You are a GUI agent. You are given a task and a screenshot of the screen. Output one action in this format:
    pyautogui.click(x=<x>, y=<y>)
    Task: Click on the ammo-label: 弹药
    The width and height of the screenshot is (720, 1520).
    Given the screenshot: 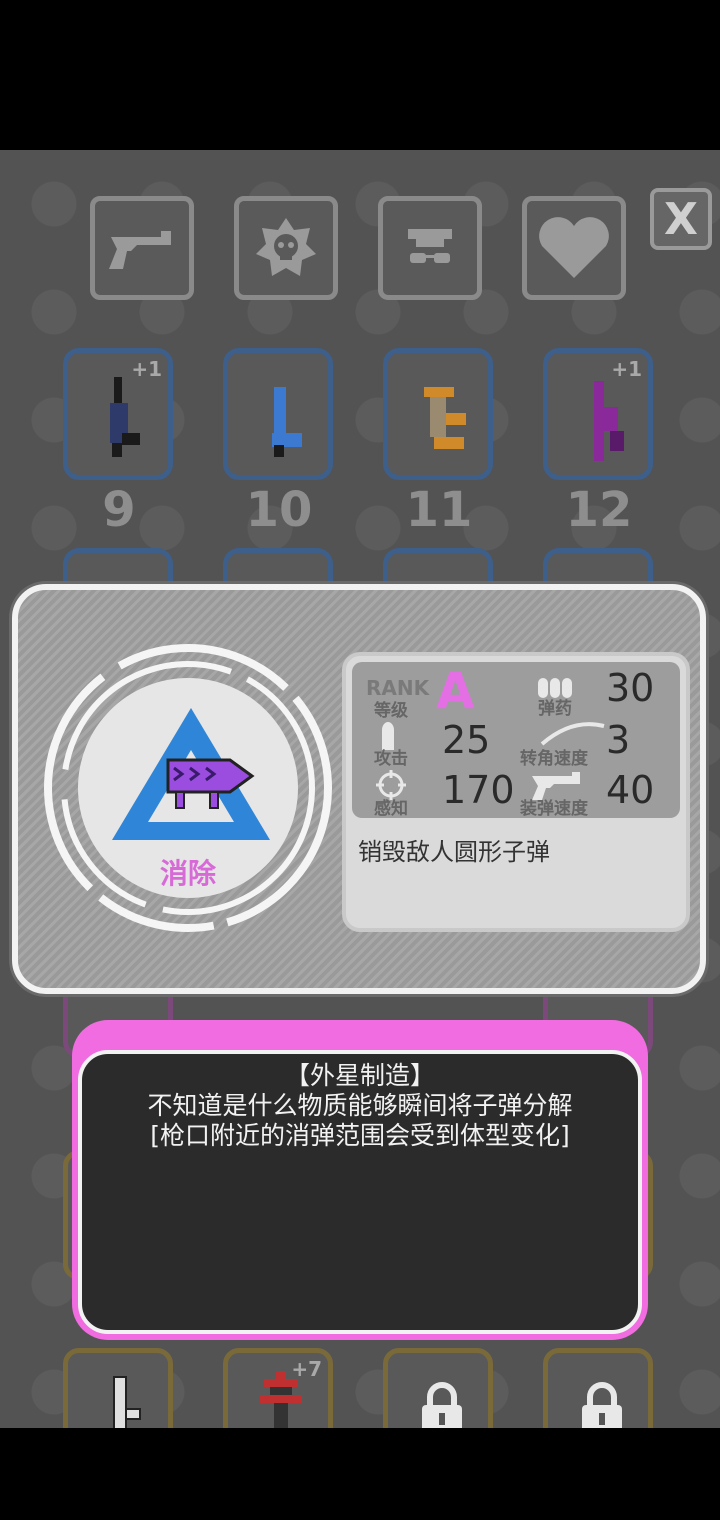 What is the action you would take?
    pyautogui.click(x=555, y=709)
    